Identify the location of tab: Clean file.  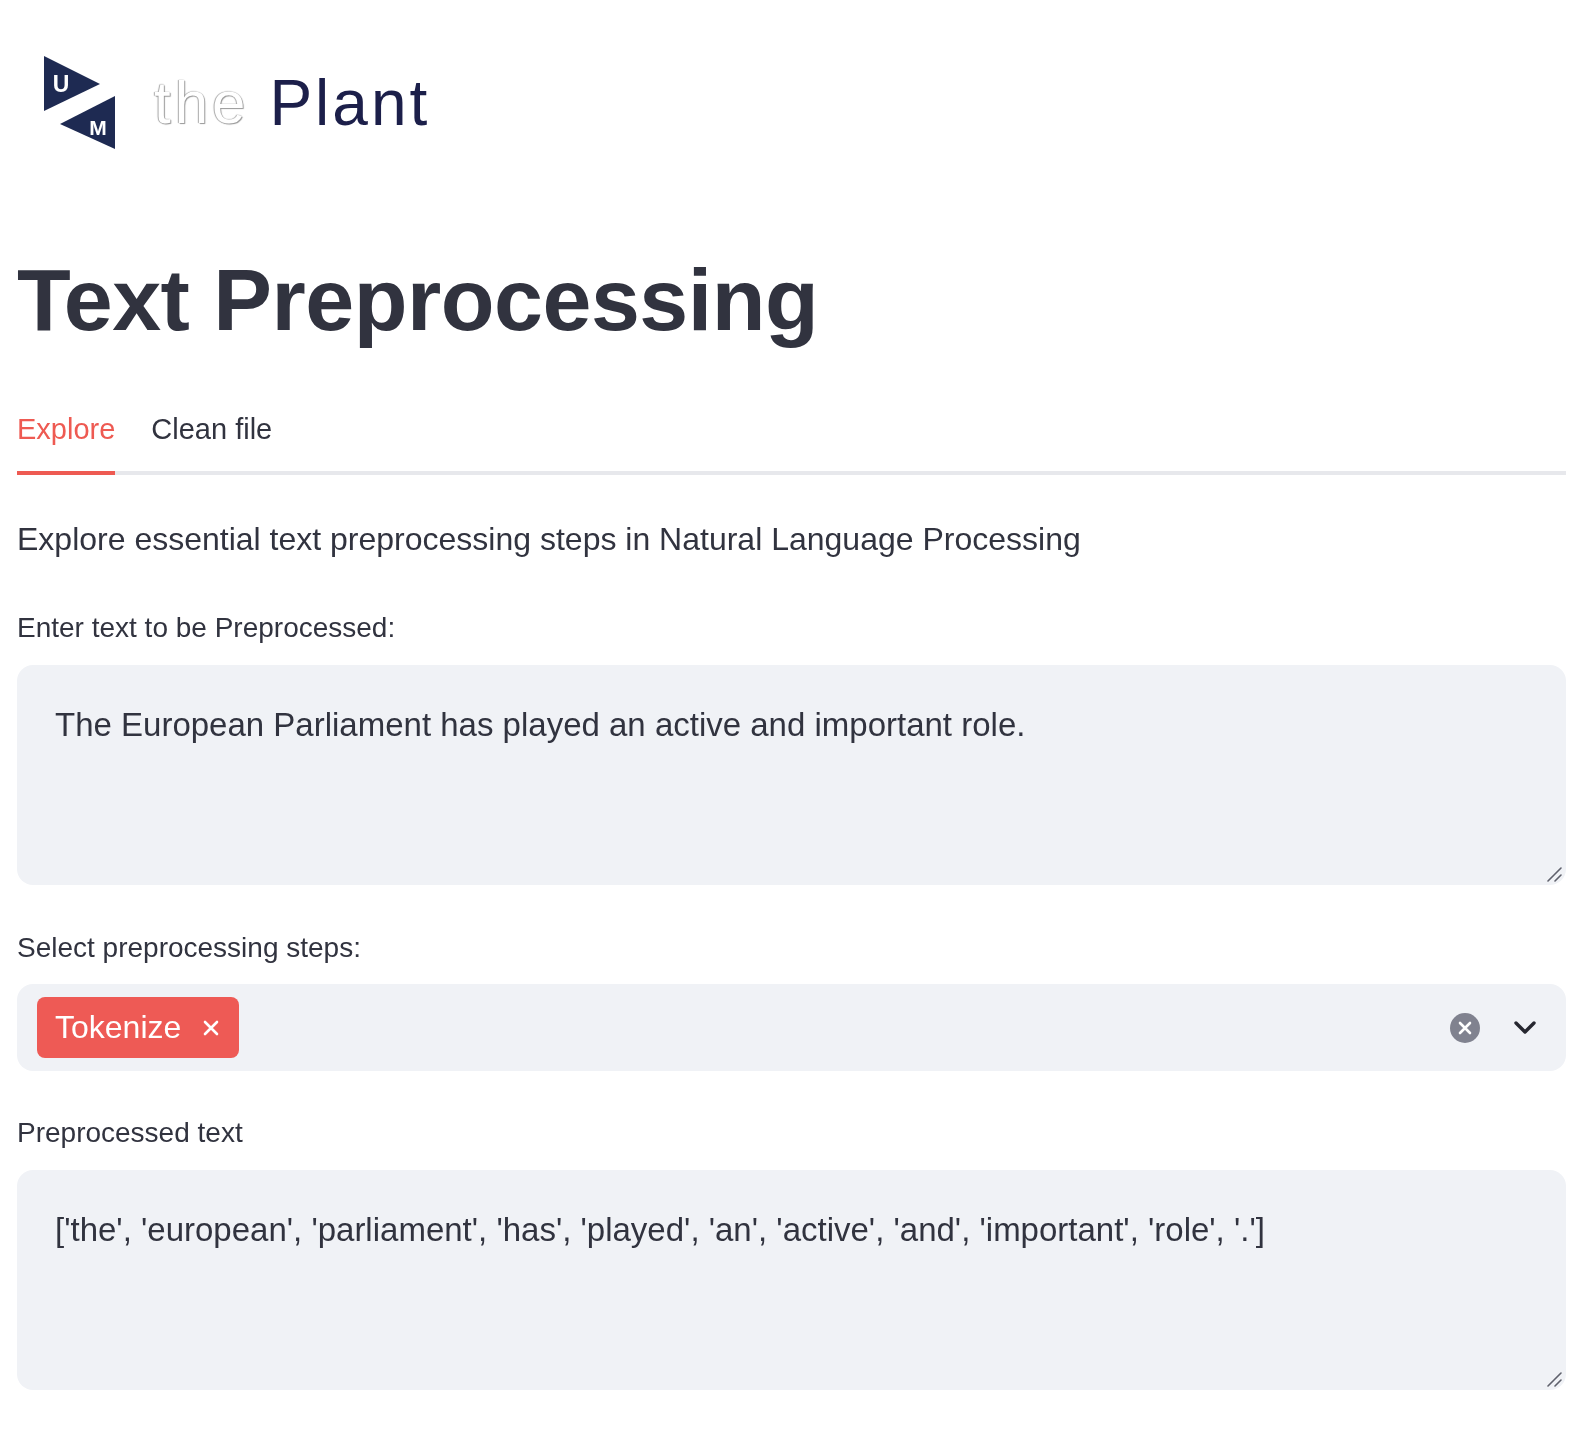
(212, 443).